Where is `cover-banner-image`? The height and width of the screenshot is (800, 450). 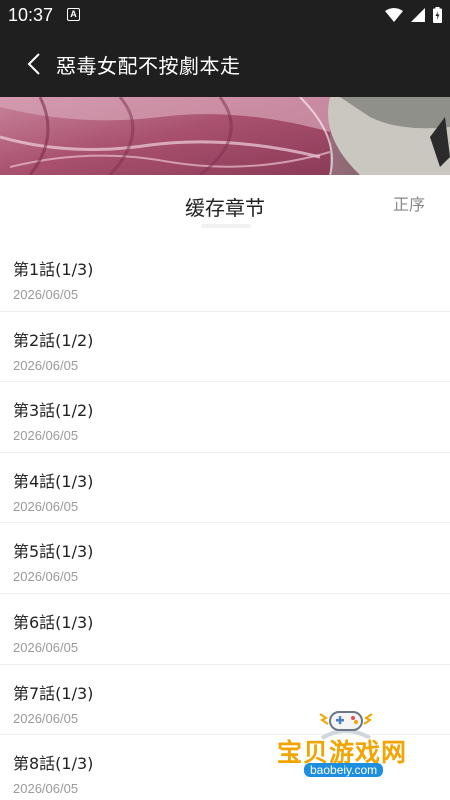
cover-banner-image is located at coordinates (225, 136).